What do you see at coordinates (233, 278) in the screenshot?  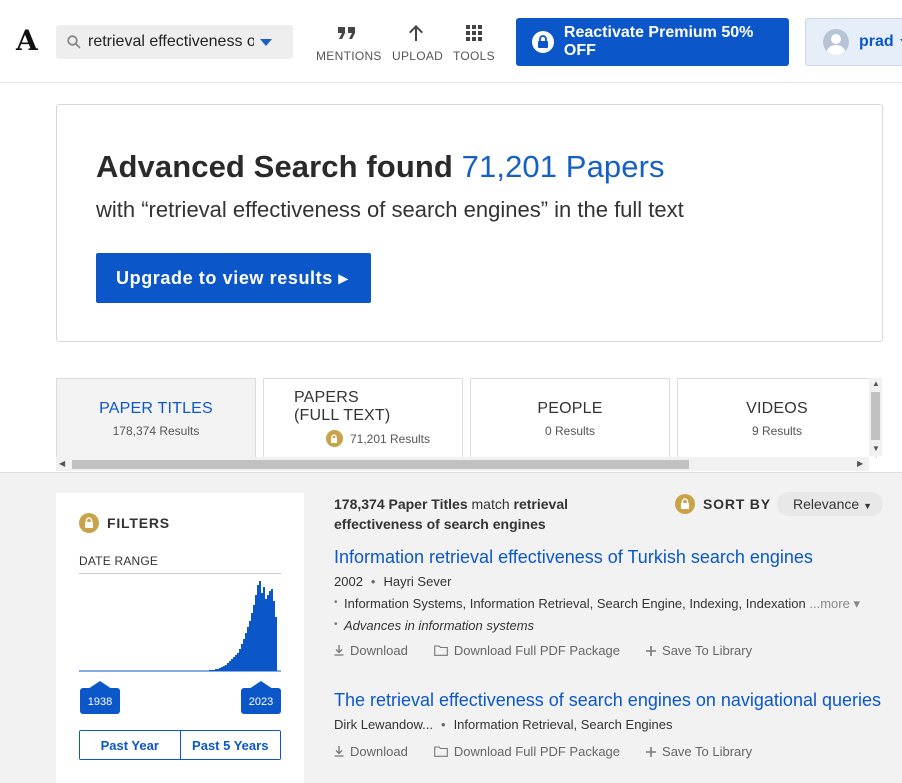 I see `upgrade-button: Upgrade to view results ▸` at bounding box center [233, 278].